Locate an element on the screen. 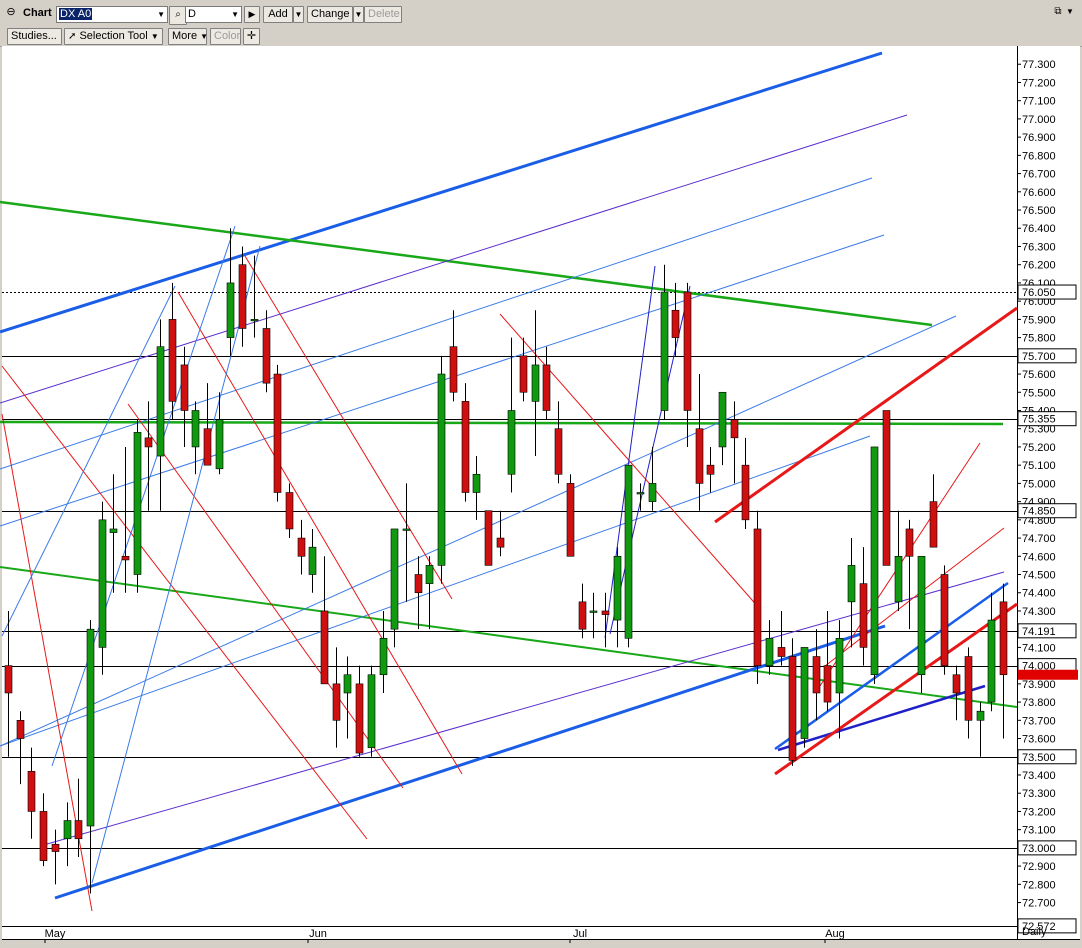  selection-tool-label: Selection Tool is located at coordinates (113, 36).